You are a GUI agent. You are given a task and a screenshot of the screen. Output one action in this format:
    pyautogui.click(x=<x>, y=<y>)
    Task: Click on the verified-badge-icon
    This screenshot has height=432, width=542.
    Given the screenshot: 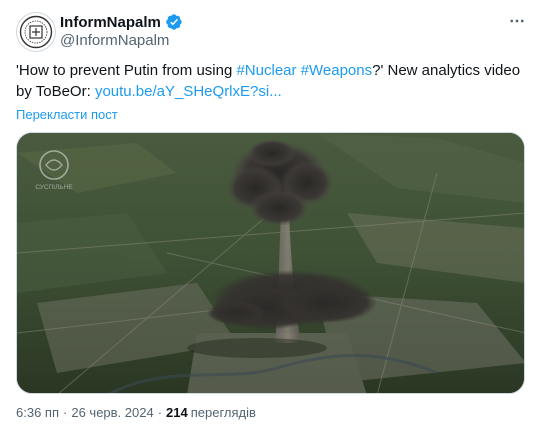 What is the action you would take?
    pyautogui.click(x=174, y=22)
    